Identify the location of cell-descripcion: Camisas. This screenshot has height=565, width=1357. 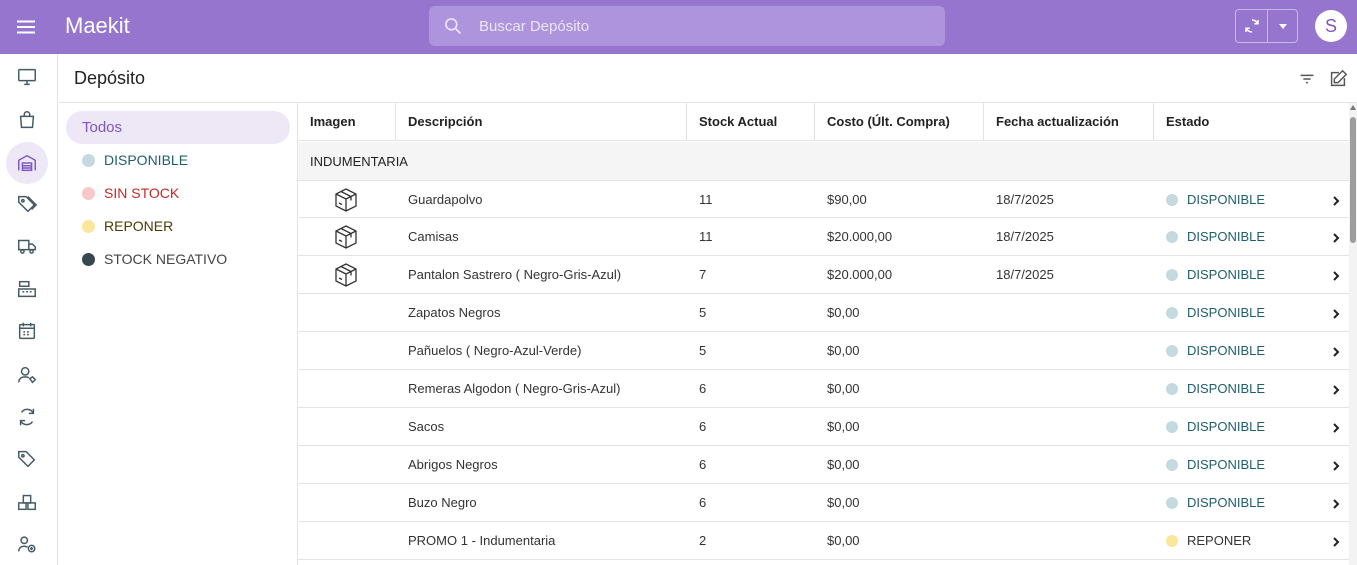
(433, 236).